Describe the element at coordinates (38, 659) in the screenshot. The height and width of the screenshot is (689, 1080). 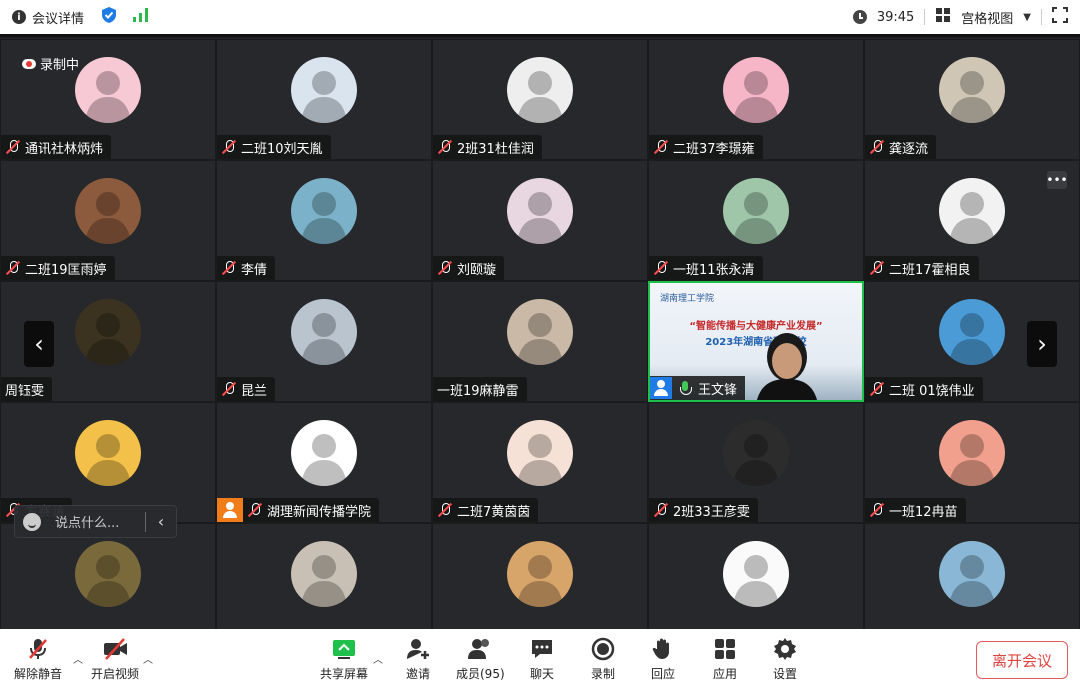
I see `unmute-button: 解除静音` at that location.